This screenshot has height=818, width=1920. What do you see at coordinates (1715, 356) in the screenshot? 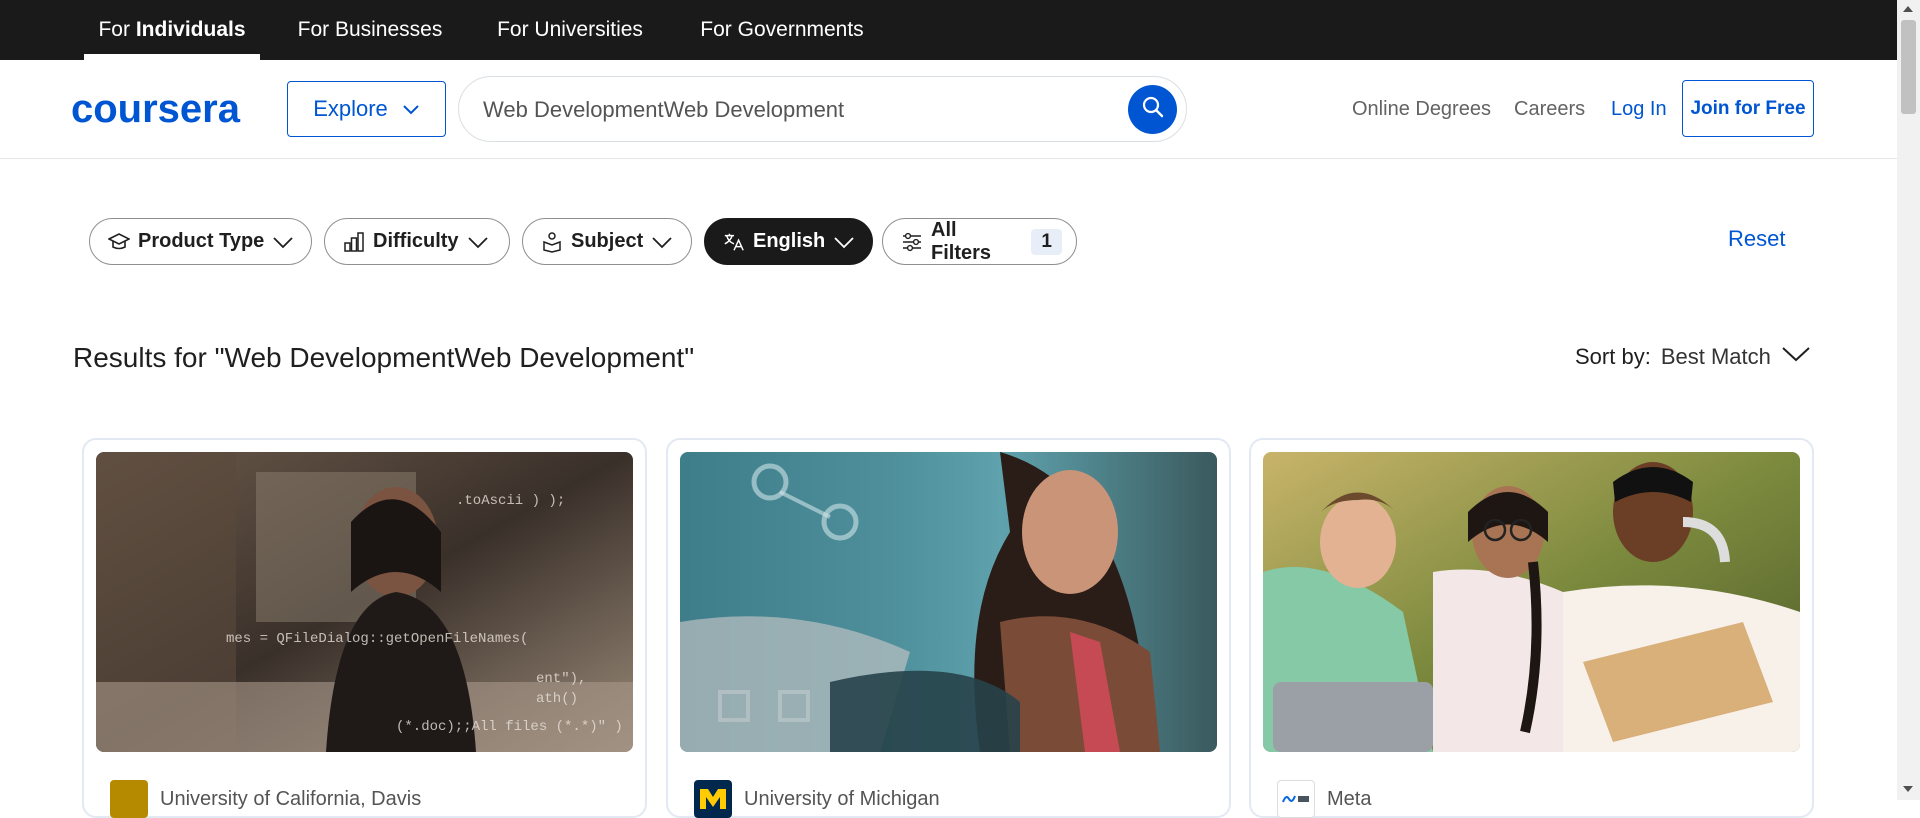
I see `sort-by-value: Best Match` at bounding box center [1715, 356].